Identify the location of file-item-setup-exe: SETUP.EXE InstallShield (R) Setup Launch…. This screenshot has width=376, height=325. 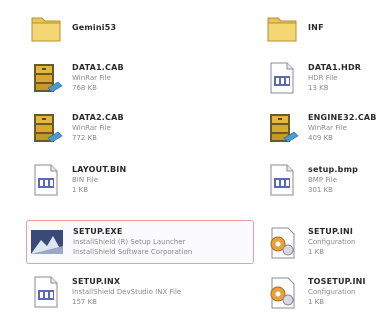
(140, 242).